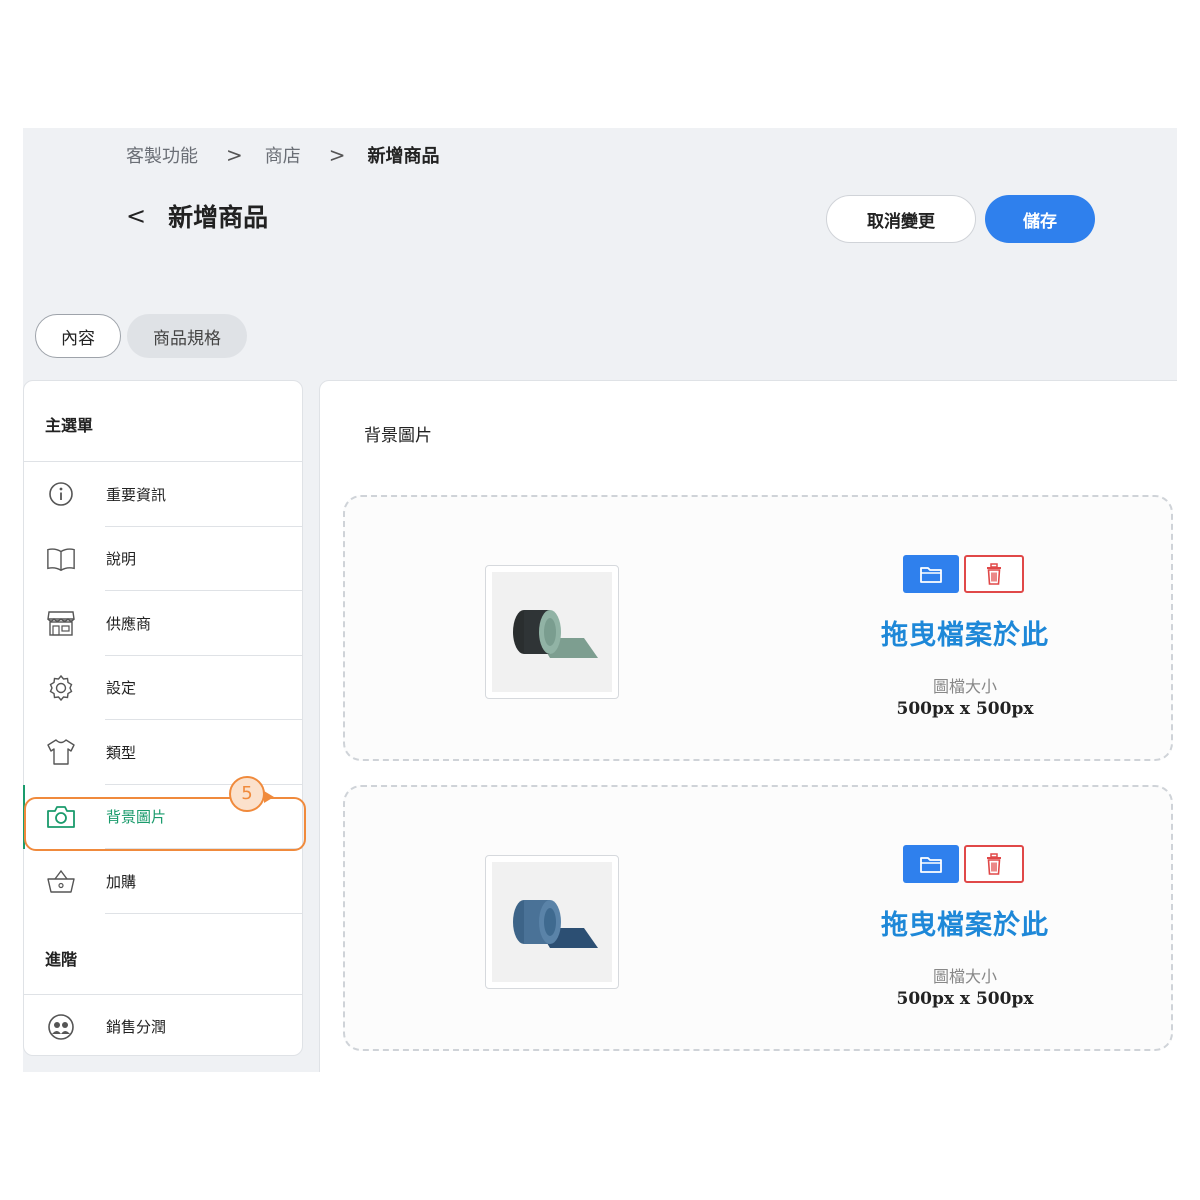 This screenshot has width=1200, height=1200. What do you see at coordinates (163, 954) in the screenshot?
I see `advanced-heading: 進階` at bounding box center [163, 954].